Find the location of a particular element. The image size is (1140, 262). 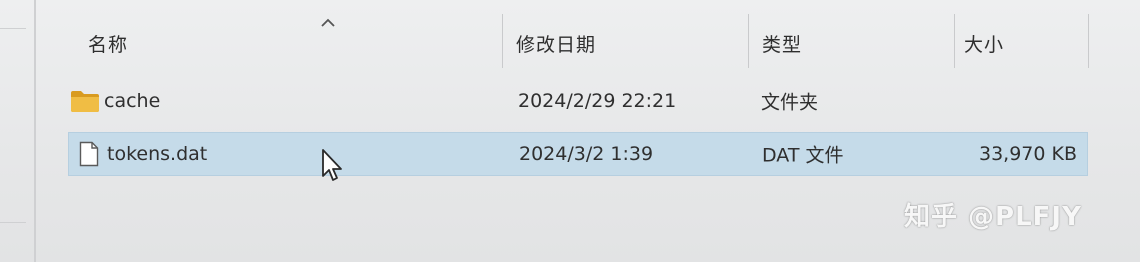

sort-ascending-icon is located at coordinates (328, 22).